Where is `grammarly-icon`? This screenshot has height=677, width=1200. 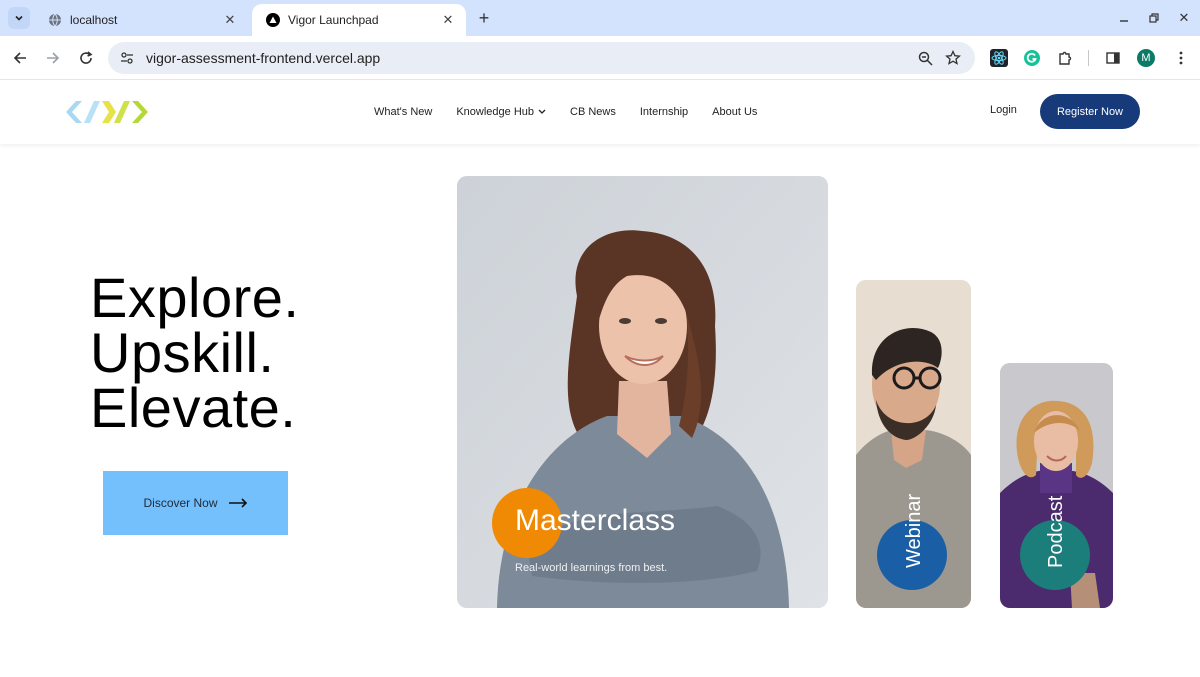
grammarly-icon is located at coordinates (1032, 58).